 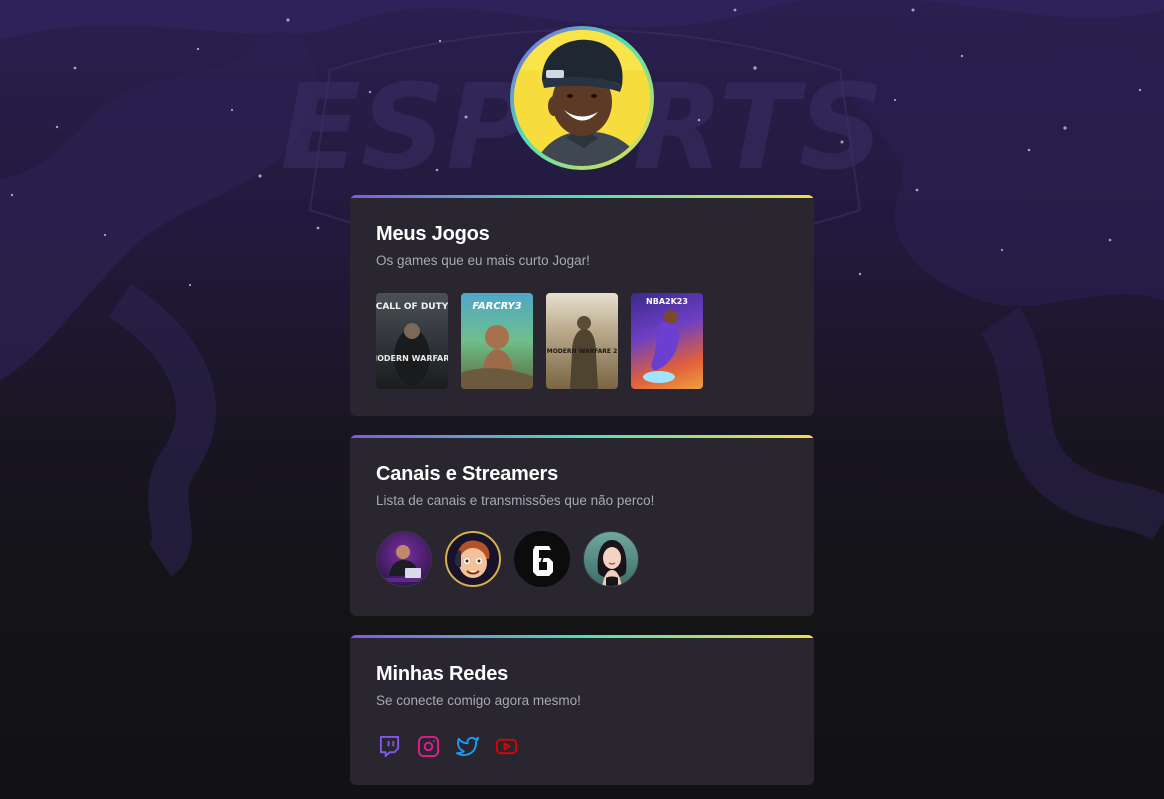 I want to click on games-card-title: Meus Jogos, so click(x=433, y=234).